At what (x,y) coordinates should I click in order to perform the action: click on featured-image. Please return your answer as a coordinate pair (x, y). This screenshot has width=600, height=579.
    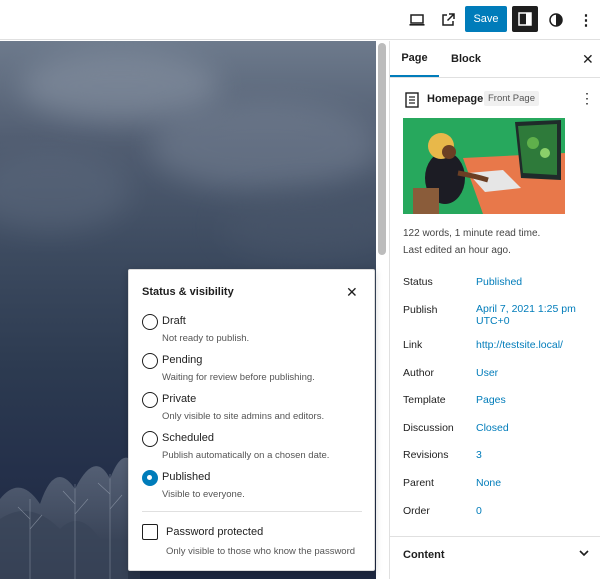
    Looking at the image, I should click on (484, 166).